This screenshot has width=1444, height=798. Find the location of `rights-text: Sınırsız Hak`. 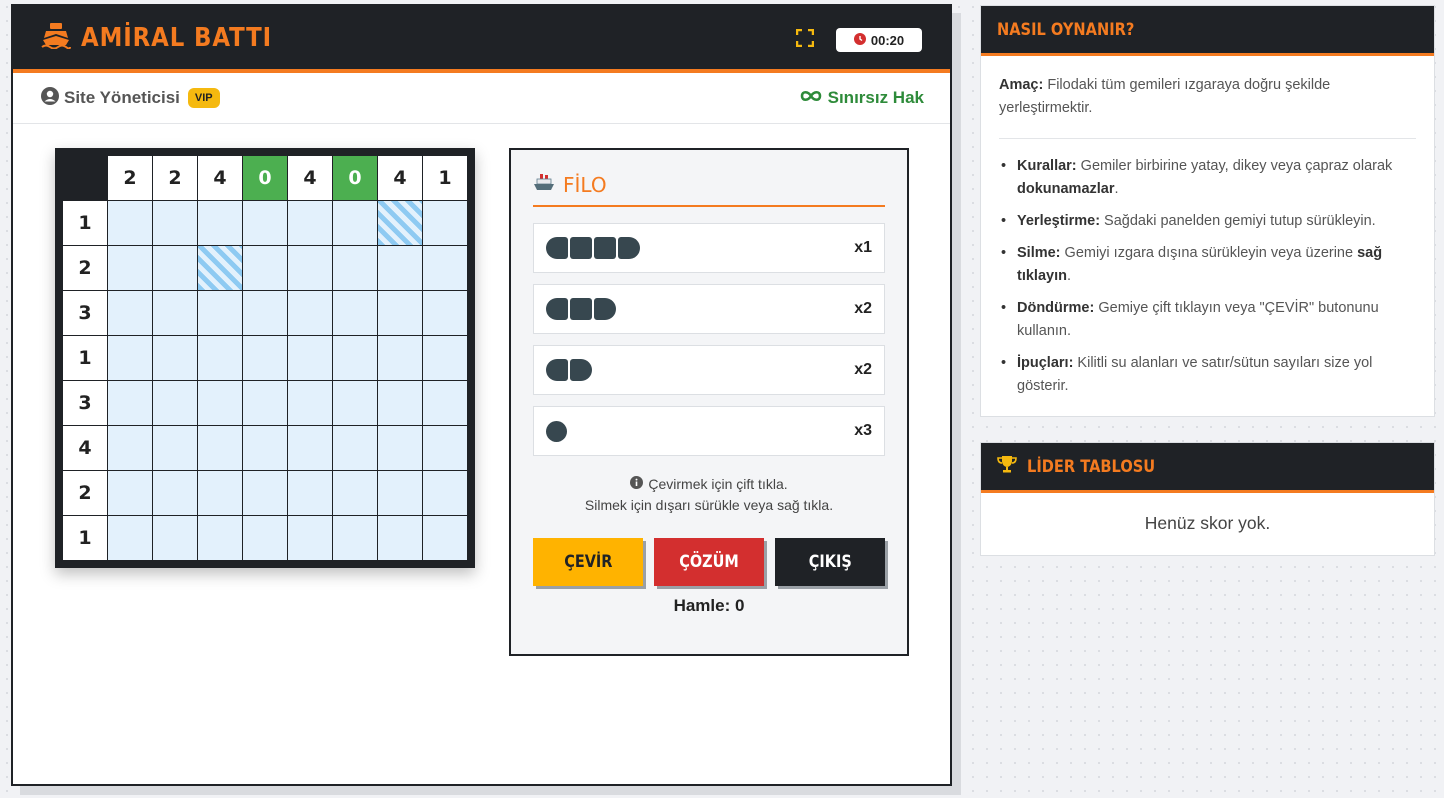

rights-text: Sınırsız Hak is located at coordinates (875, 97).